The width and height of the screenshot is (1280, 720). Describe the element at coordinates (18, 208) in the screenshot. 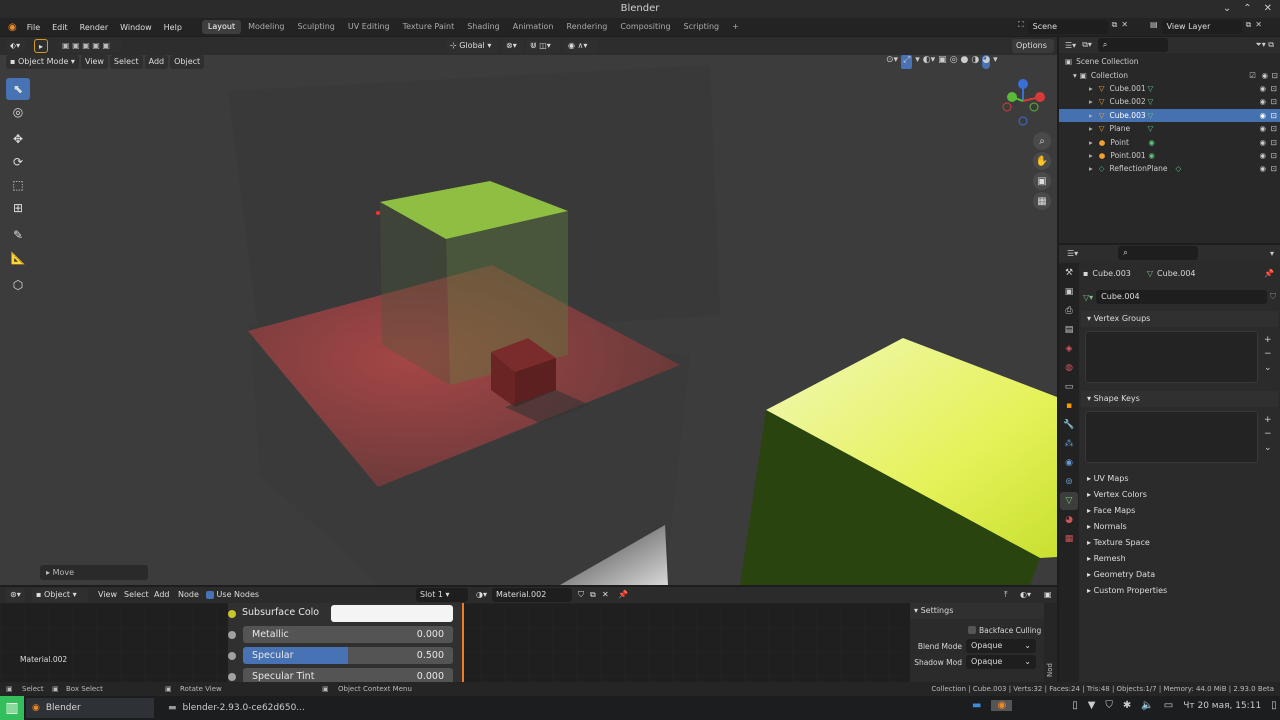

I see `transform-tool-icon: ⊞` at that location.